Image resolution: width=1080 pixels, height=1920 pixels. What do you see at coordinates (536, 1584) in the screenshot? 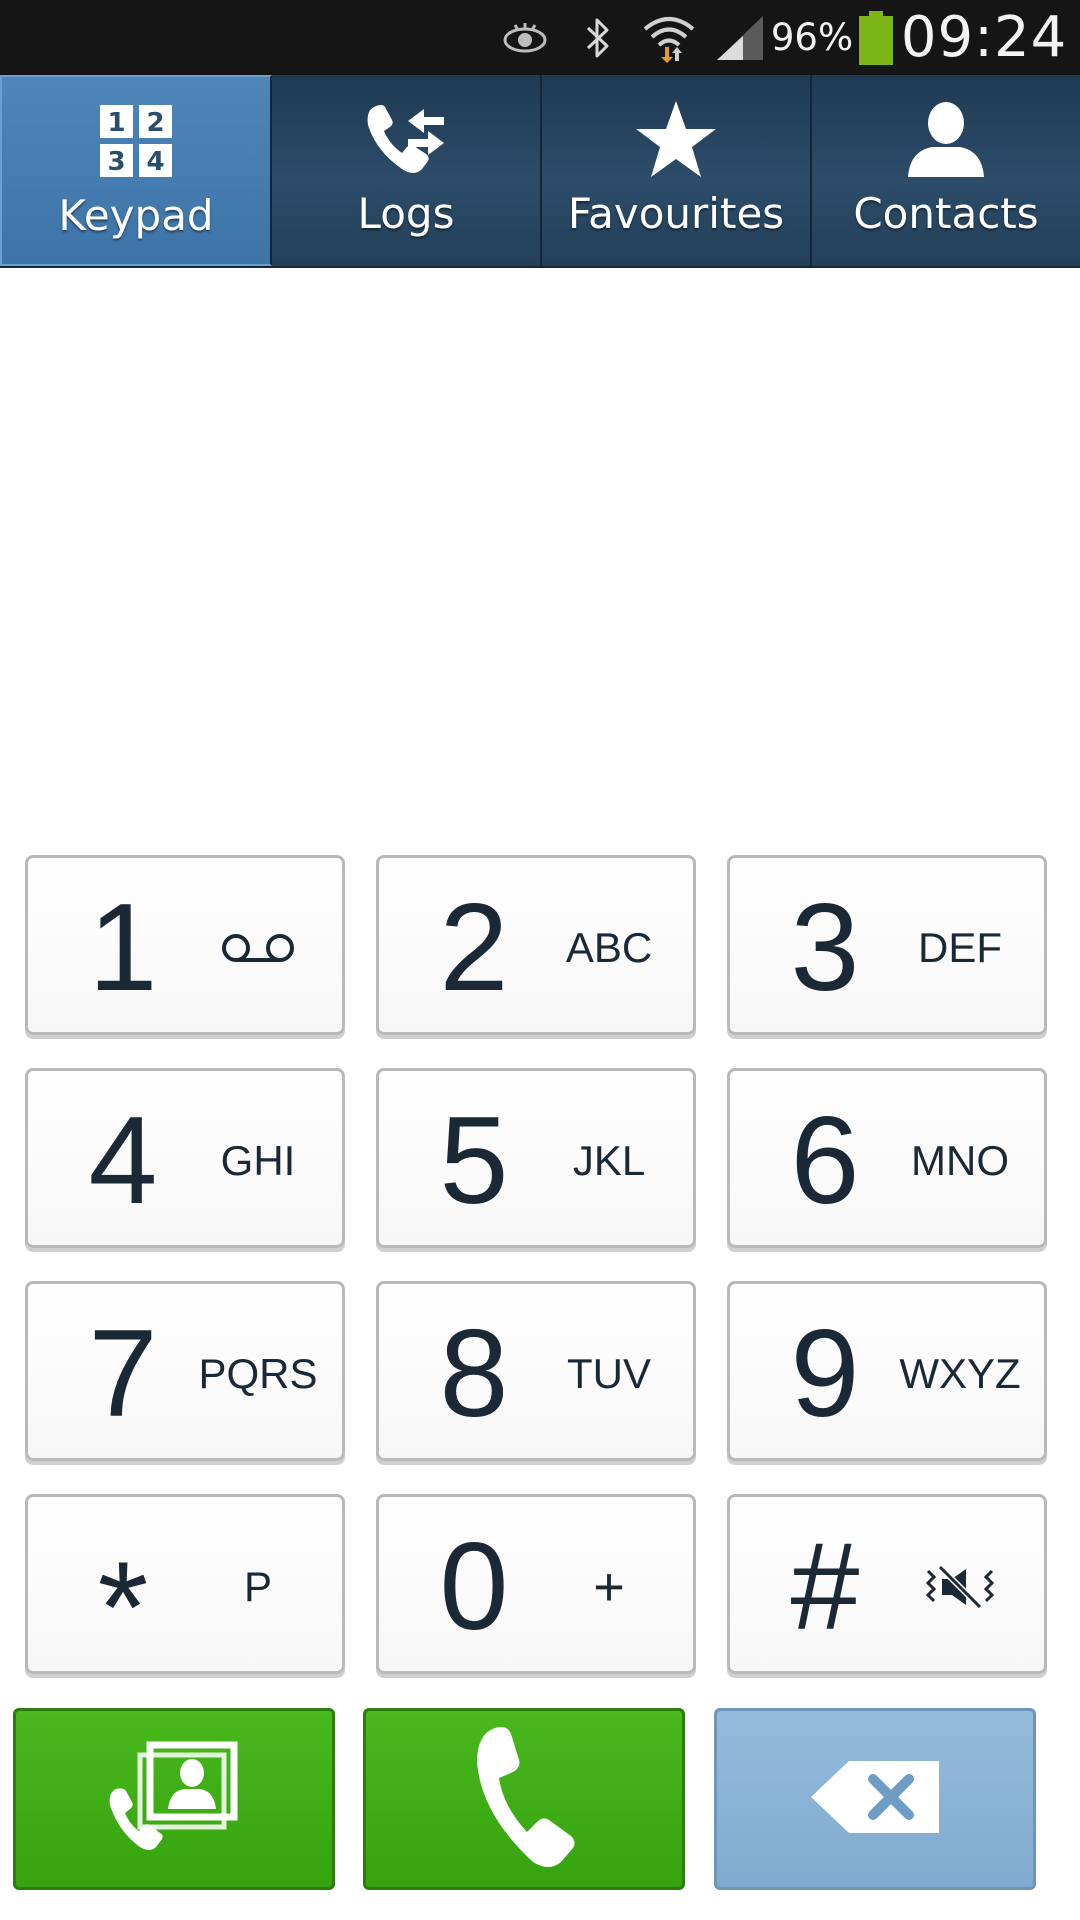
I see `key-0: 0 +` at bounding box center [536, 1584].